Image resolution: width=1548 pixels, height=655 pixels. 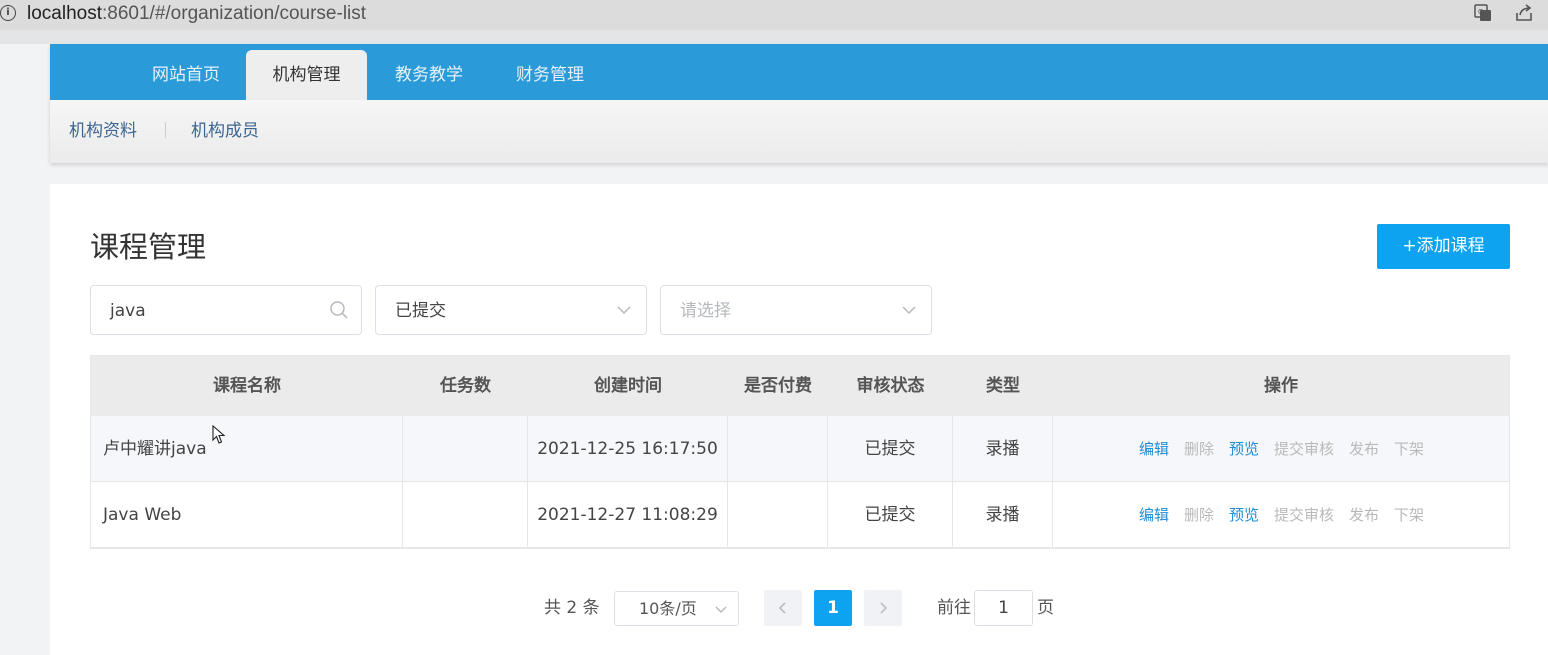 What do you see at coordinates (1281, 386) in the screenshot?
I see `column-header: 操作` at bounding box center [1281, 386].